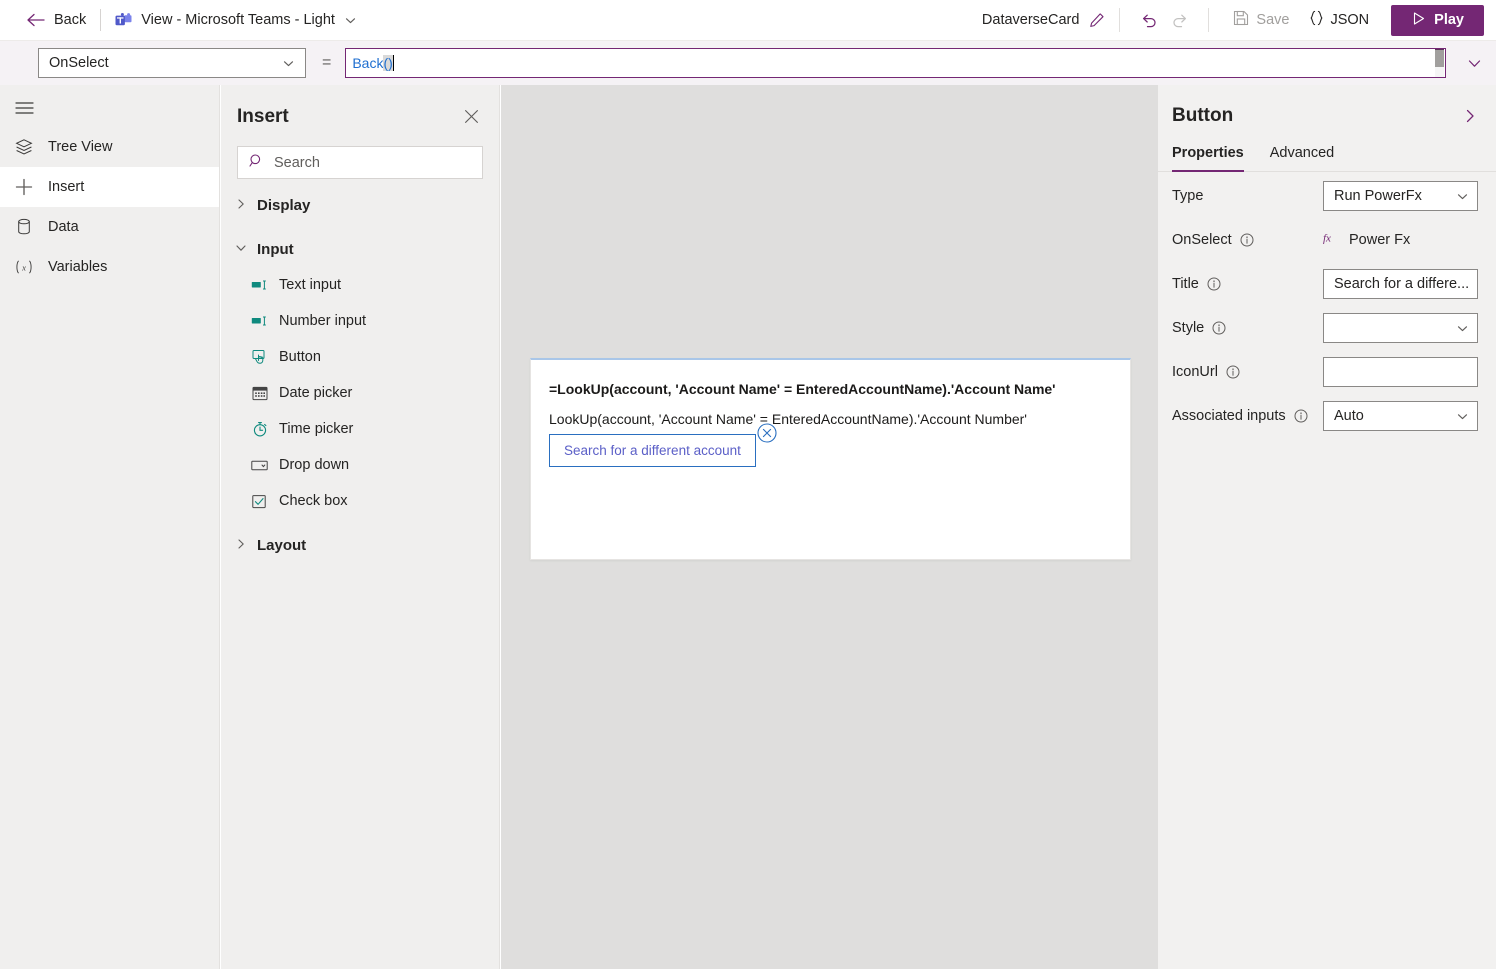  What do you see at coordinates (1474, 63) in the screenshot?
I see `expand-formula-bar-button` at bounding box center [1474, 63].